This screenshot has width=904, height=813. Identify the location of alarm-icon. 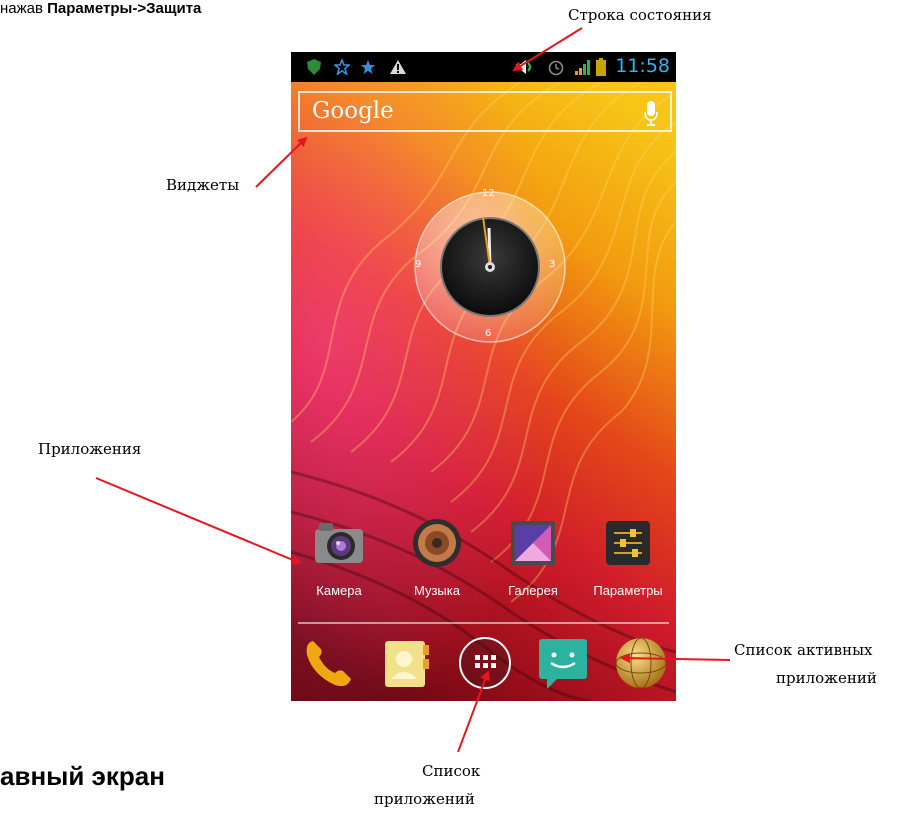
(556, 67).